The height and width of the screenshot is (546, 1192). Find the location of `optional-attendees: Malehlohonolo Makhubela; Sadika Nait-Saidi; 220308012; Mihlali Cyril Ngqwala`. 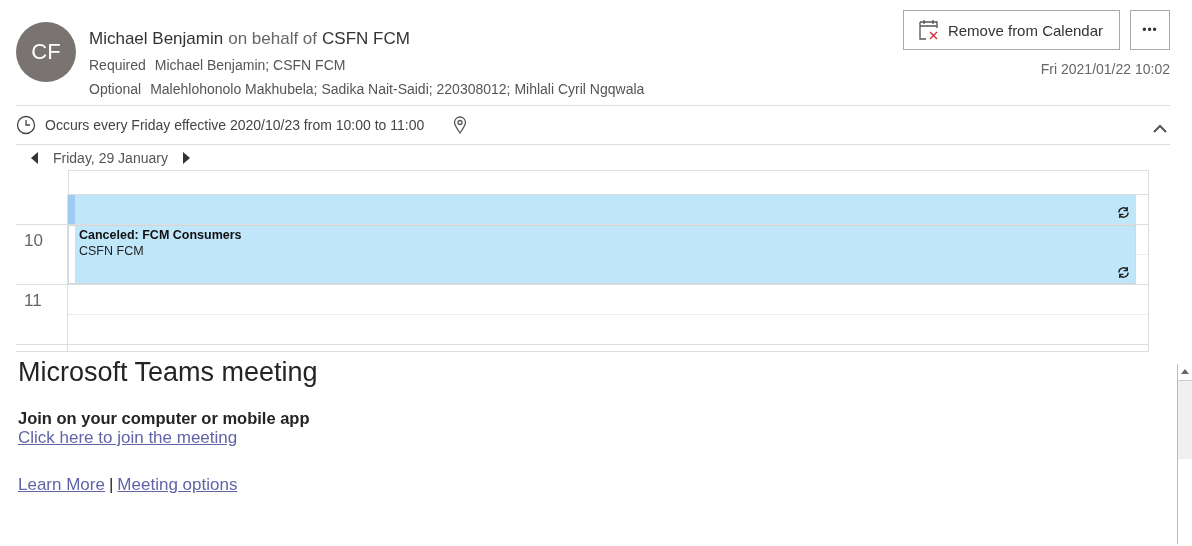

optional-attendees: Malehlohonolo Makhubela; Sadika Nait-Saidi; 220308012; Mihlali Cyril Ngqwala is located at coordinates (397, 89).